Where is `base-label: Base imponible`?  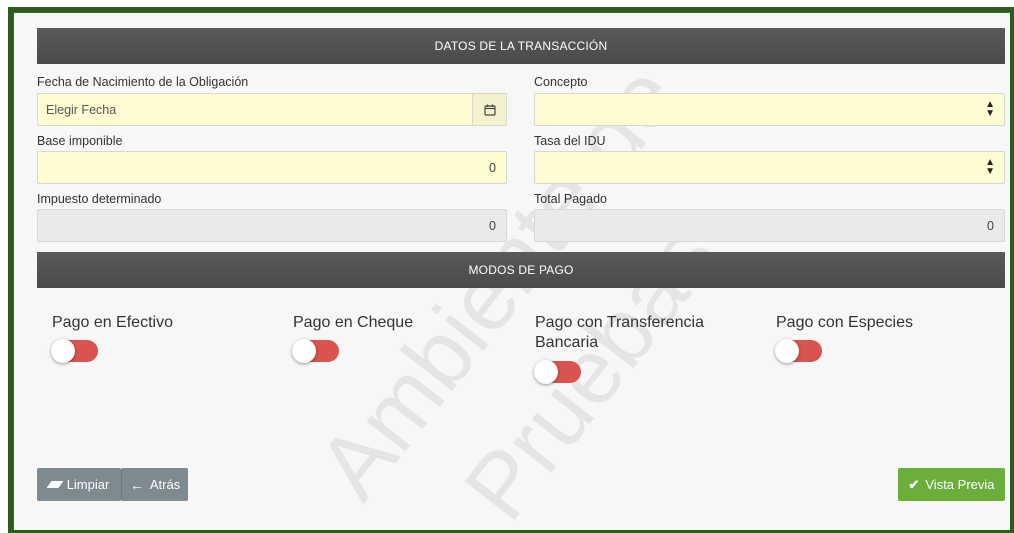 base-label: Base imponible is located at coordinates (80, 141).